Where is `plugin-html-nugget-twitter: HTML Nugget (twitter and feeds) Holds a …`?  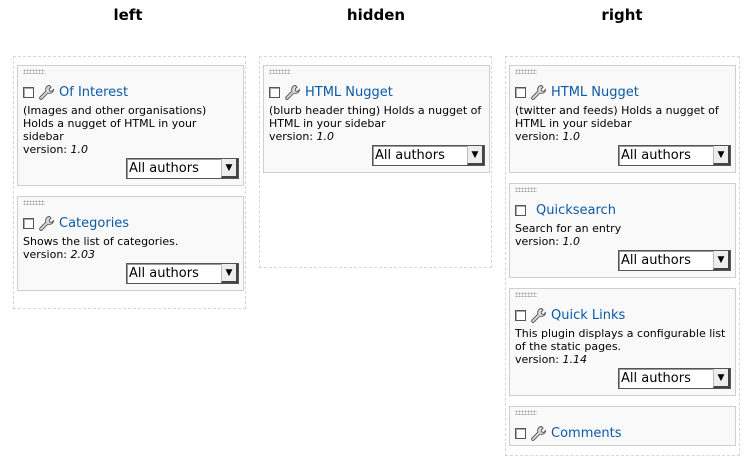
plugin-html-nugget-twitter: HTML Nugget (twitter and feeds) Holds a … is located at coordinates (622, 119).